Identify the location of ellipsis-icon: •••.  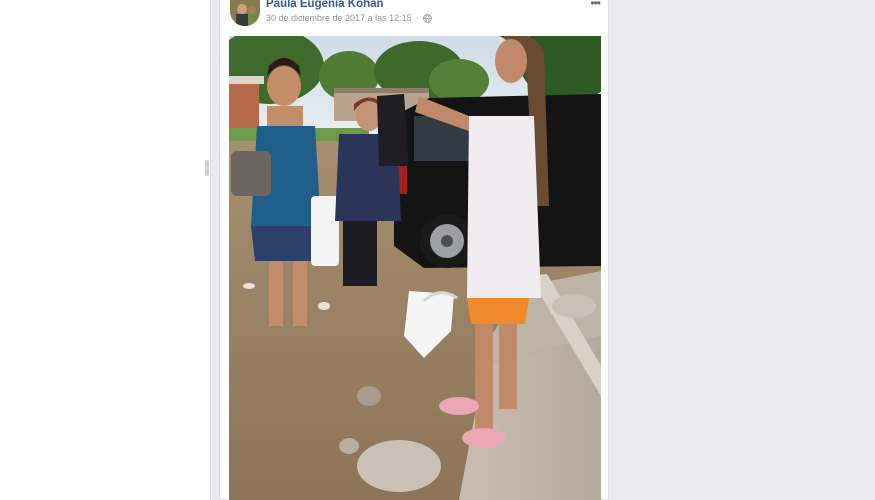
(595, 5).